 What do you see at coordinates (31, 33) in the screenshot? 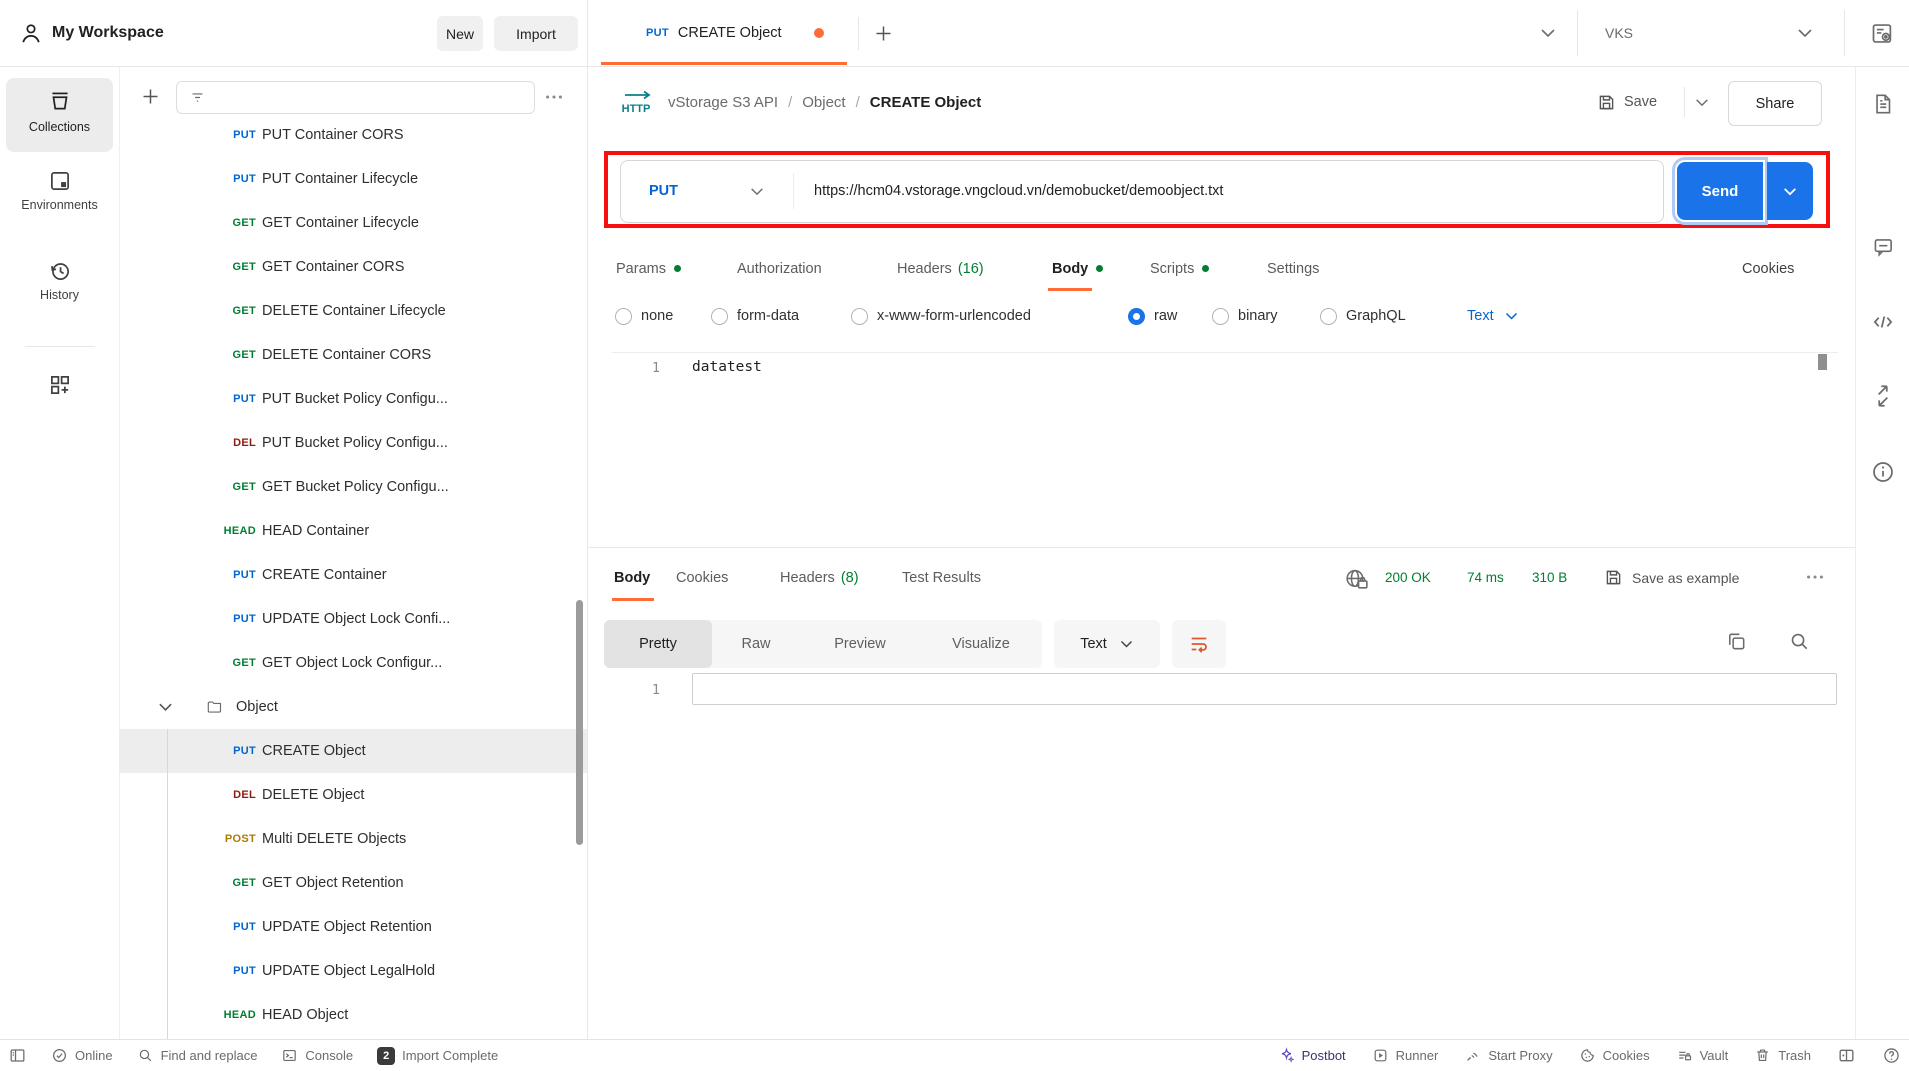
I see `user-avatar-icon` at bounding box center [31, 33].